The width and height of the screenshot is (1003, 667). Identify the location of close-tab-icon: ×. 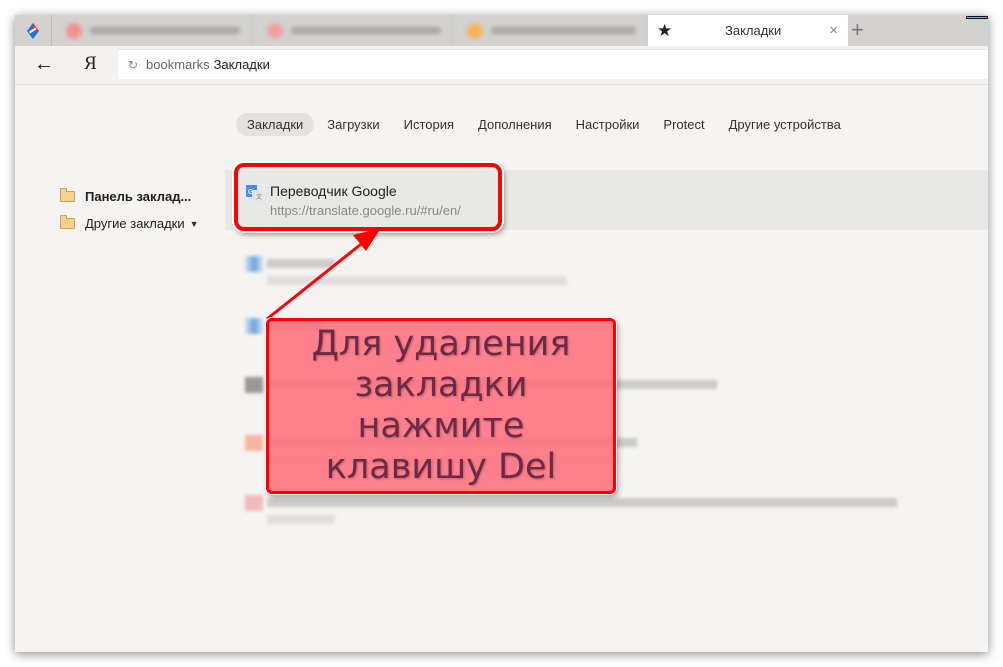
(833, 30).